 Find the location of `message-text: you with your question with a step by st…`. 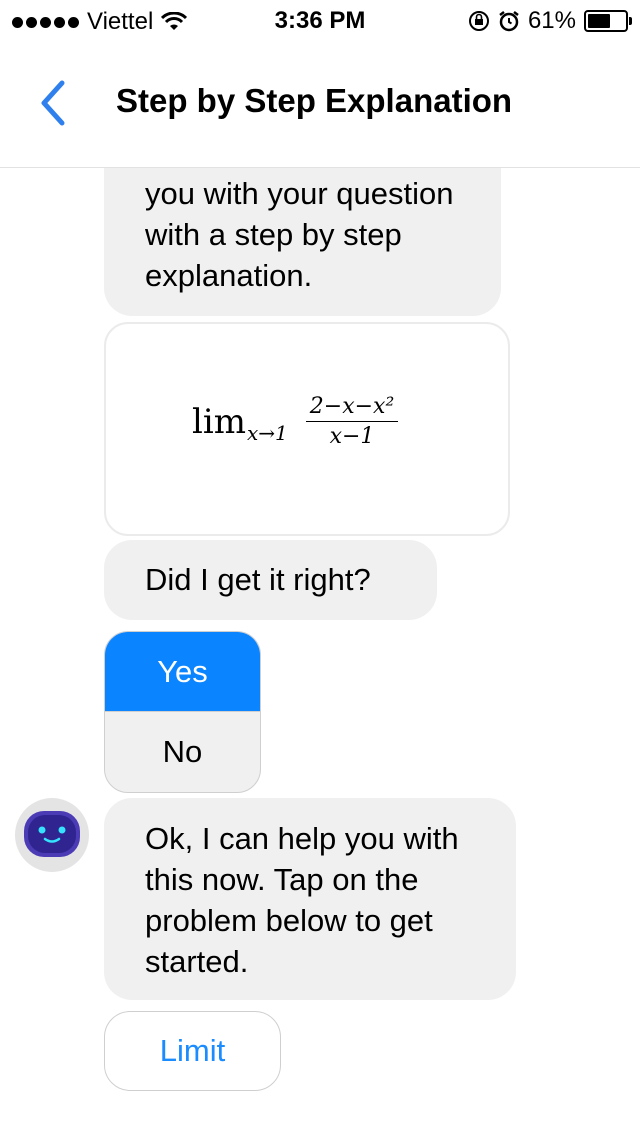

message-text: you with your question with a step by st… is located at coordinates (299, 234).